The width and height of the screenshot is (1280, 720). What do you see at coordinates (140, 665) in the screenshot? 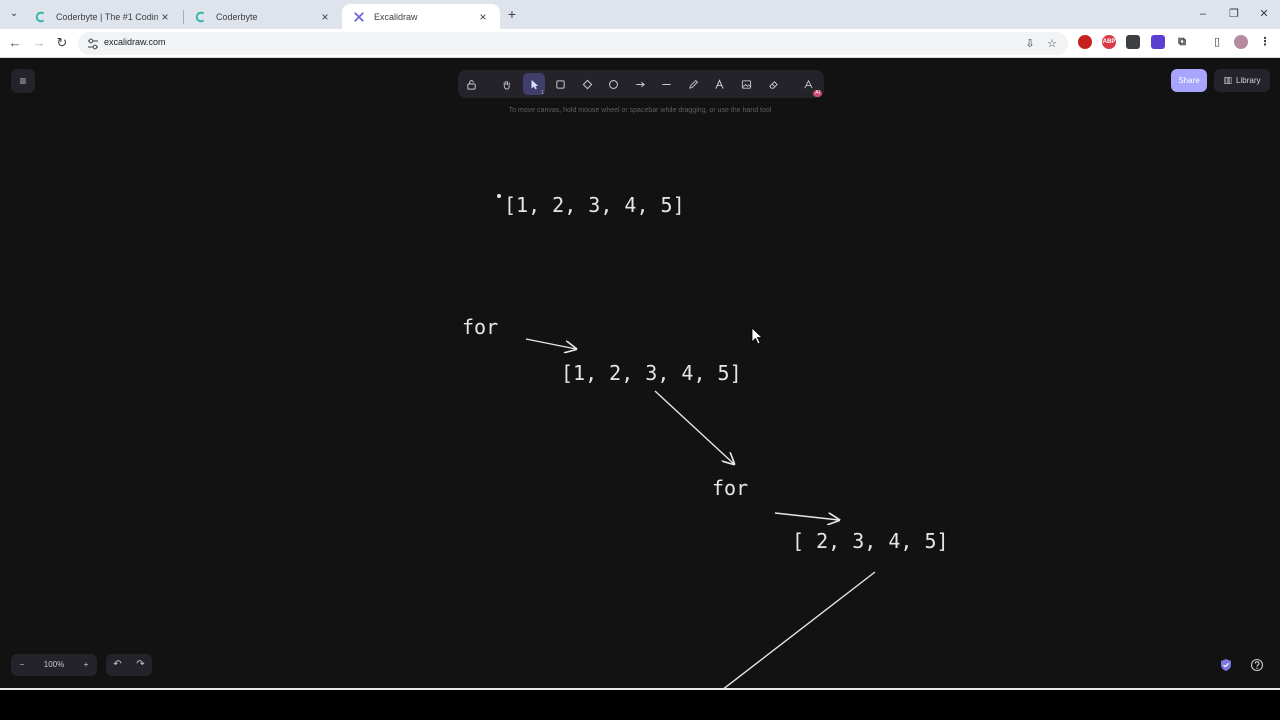
I see `redo-icon: ↷` at bounding box center [140, 665].